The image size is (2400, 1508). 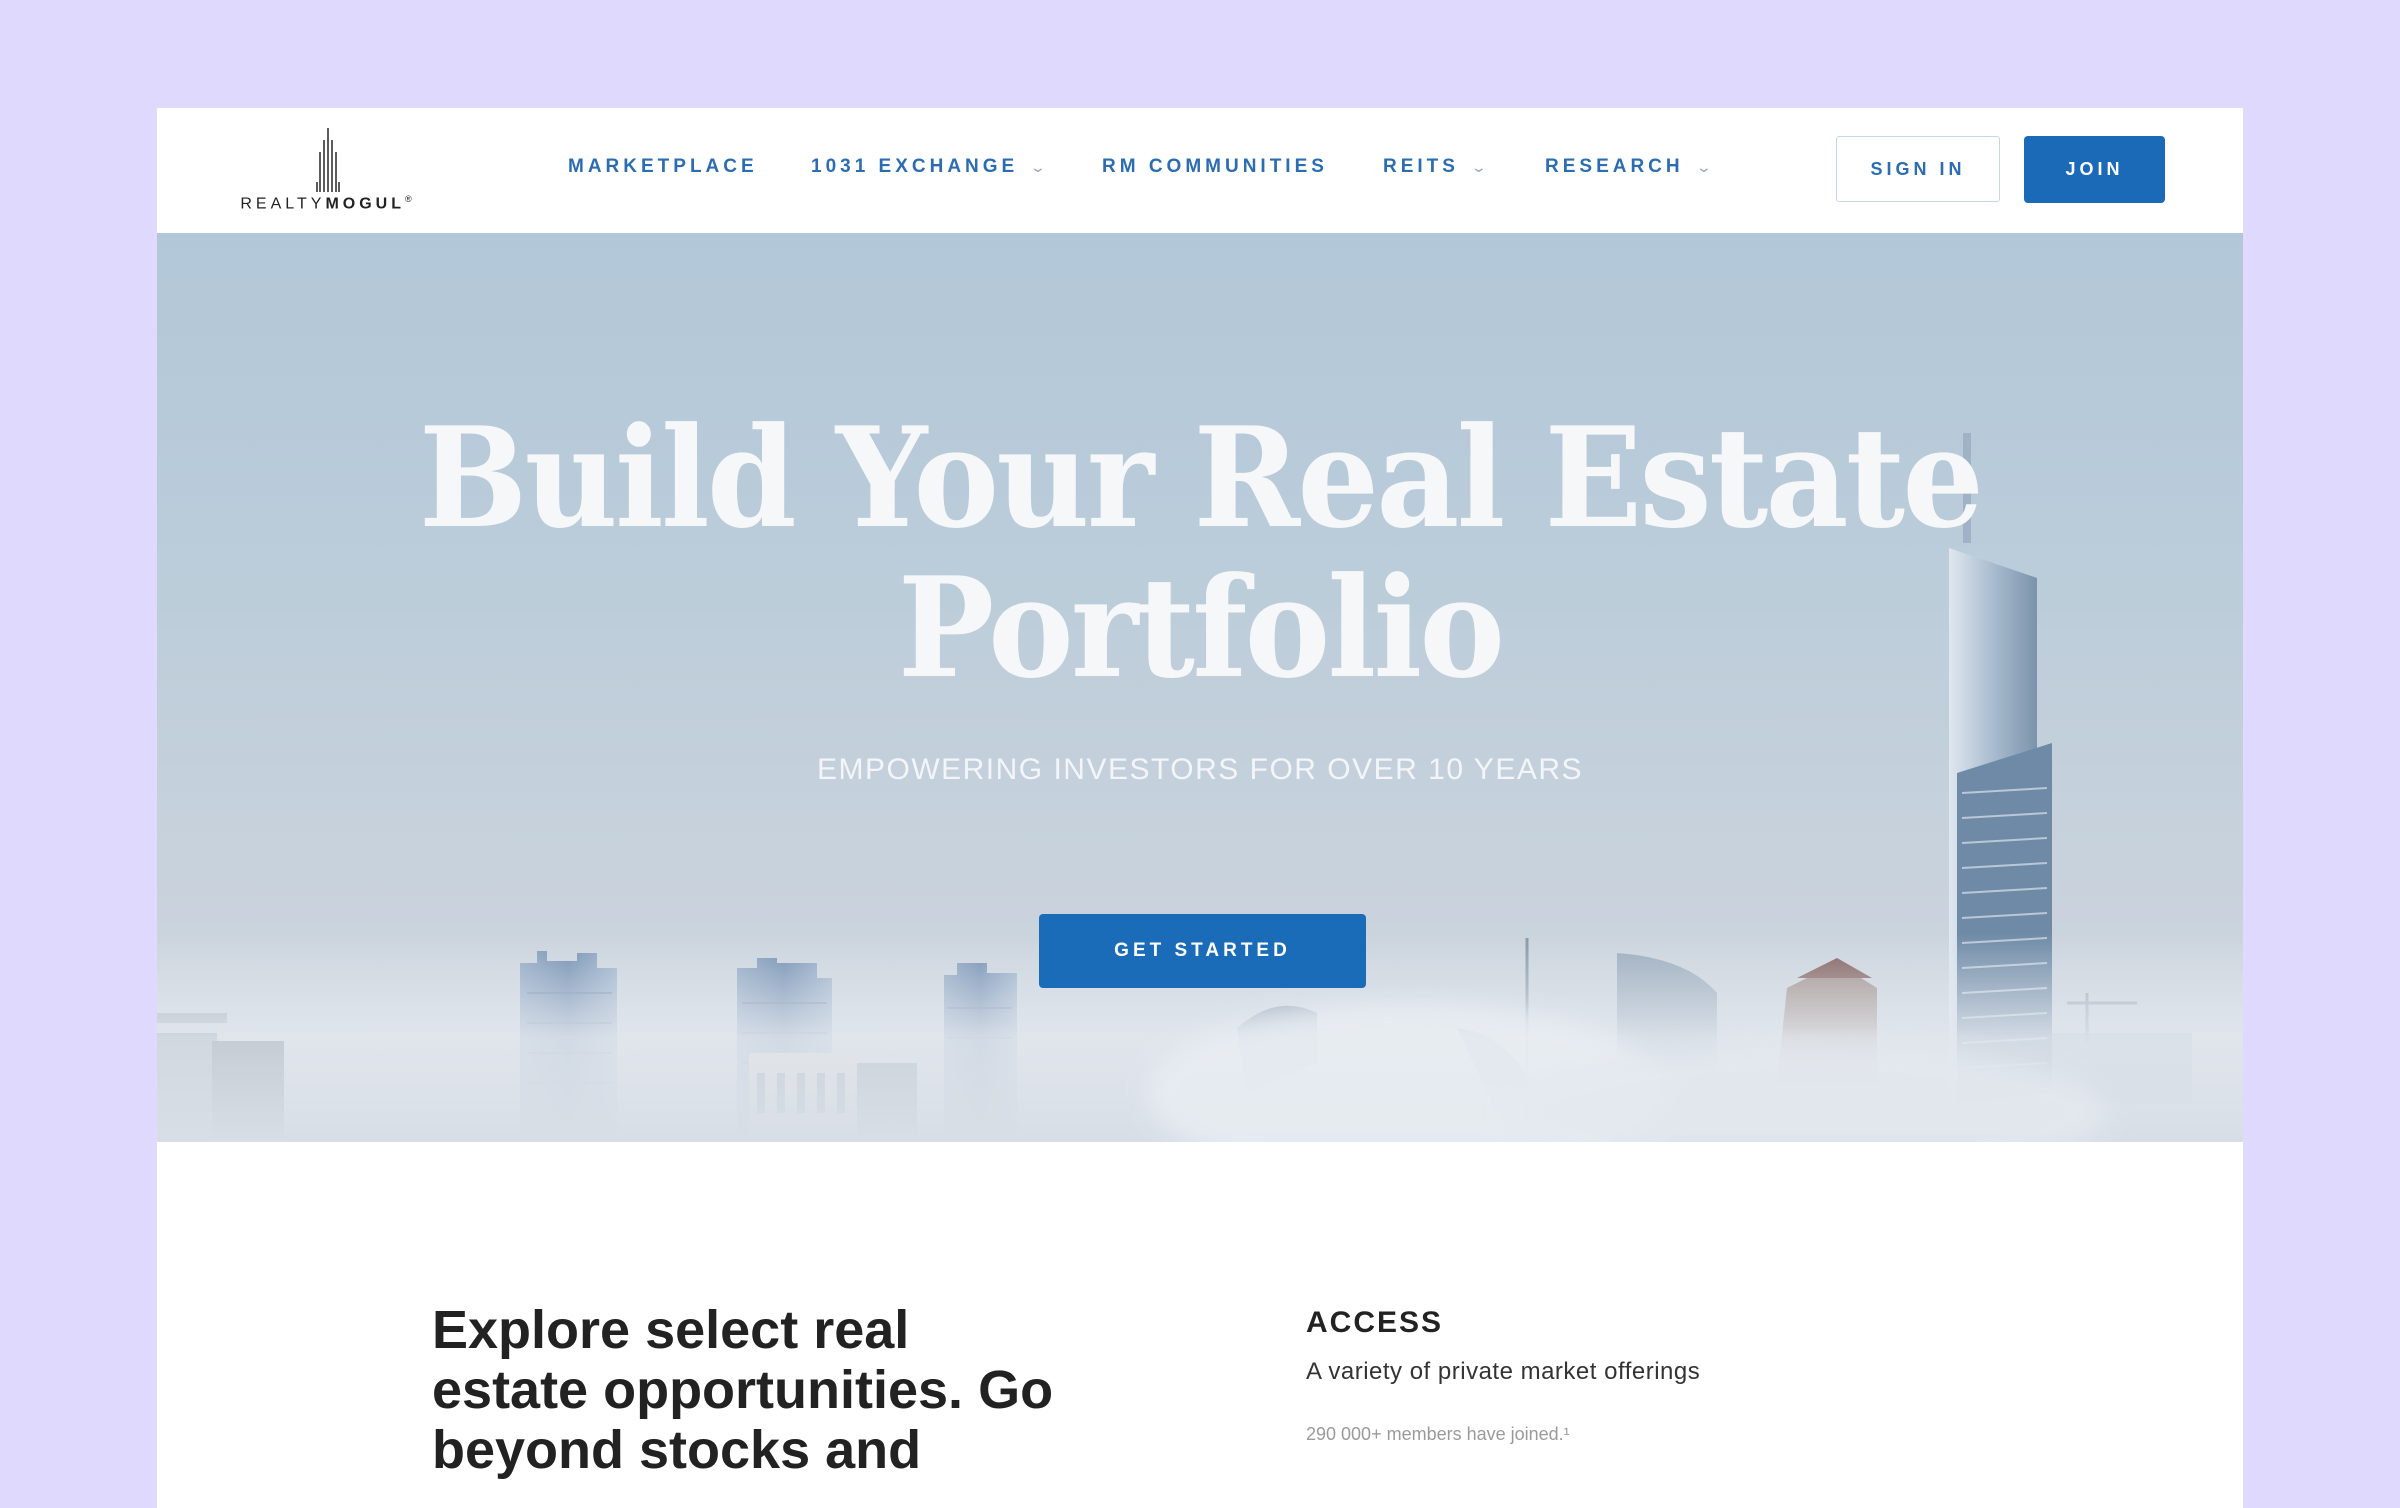 What do you see at coordinates (1918, 169) in the screenshot?
I see `sign-in-button: SIGN IN` at bounding box center [1918, 169].